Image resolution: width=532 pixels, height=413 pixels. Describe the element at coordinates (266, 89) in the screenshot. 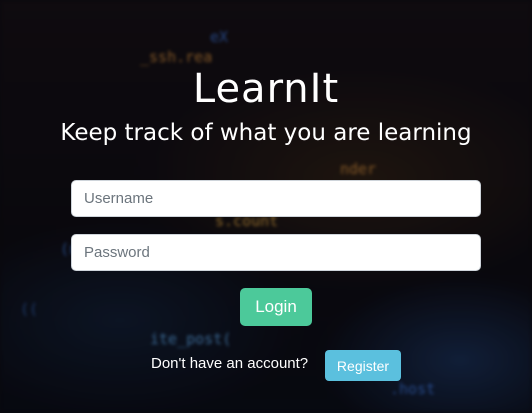

I see `app-title: LearnIt` at that location.